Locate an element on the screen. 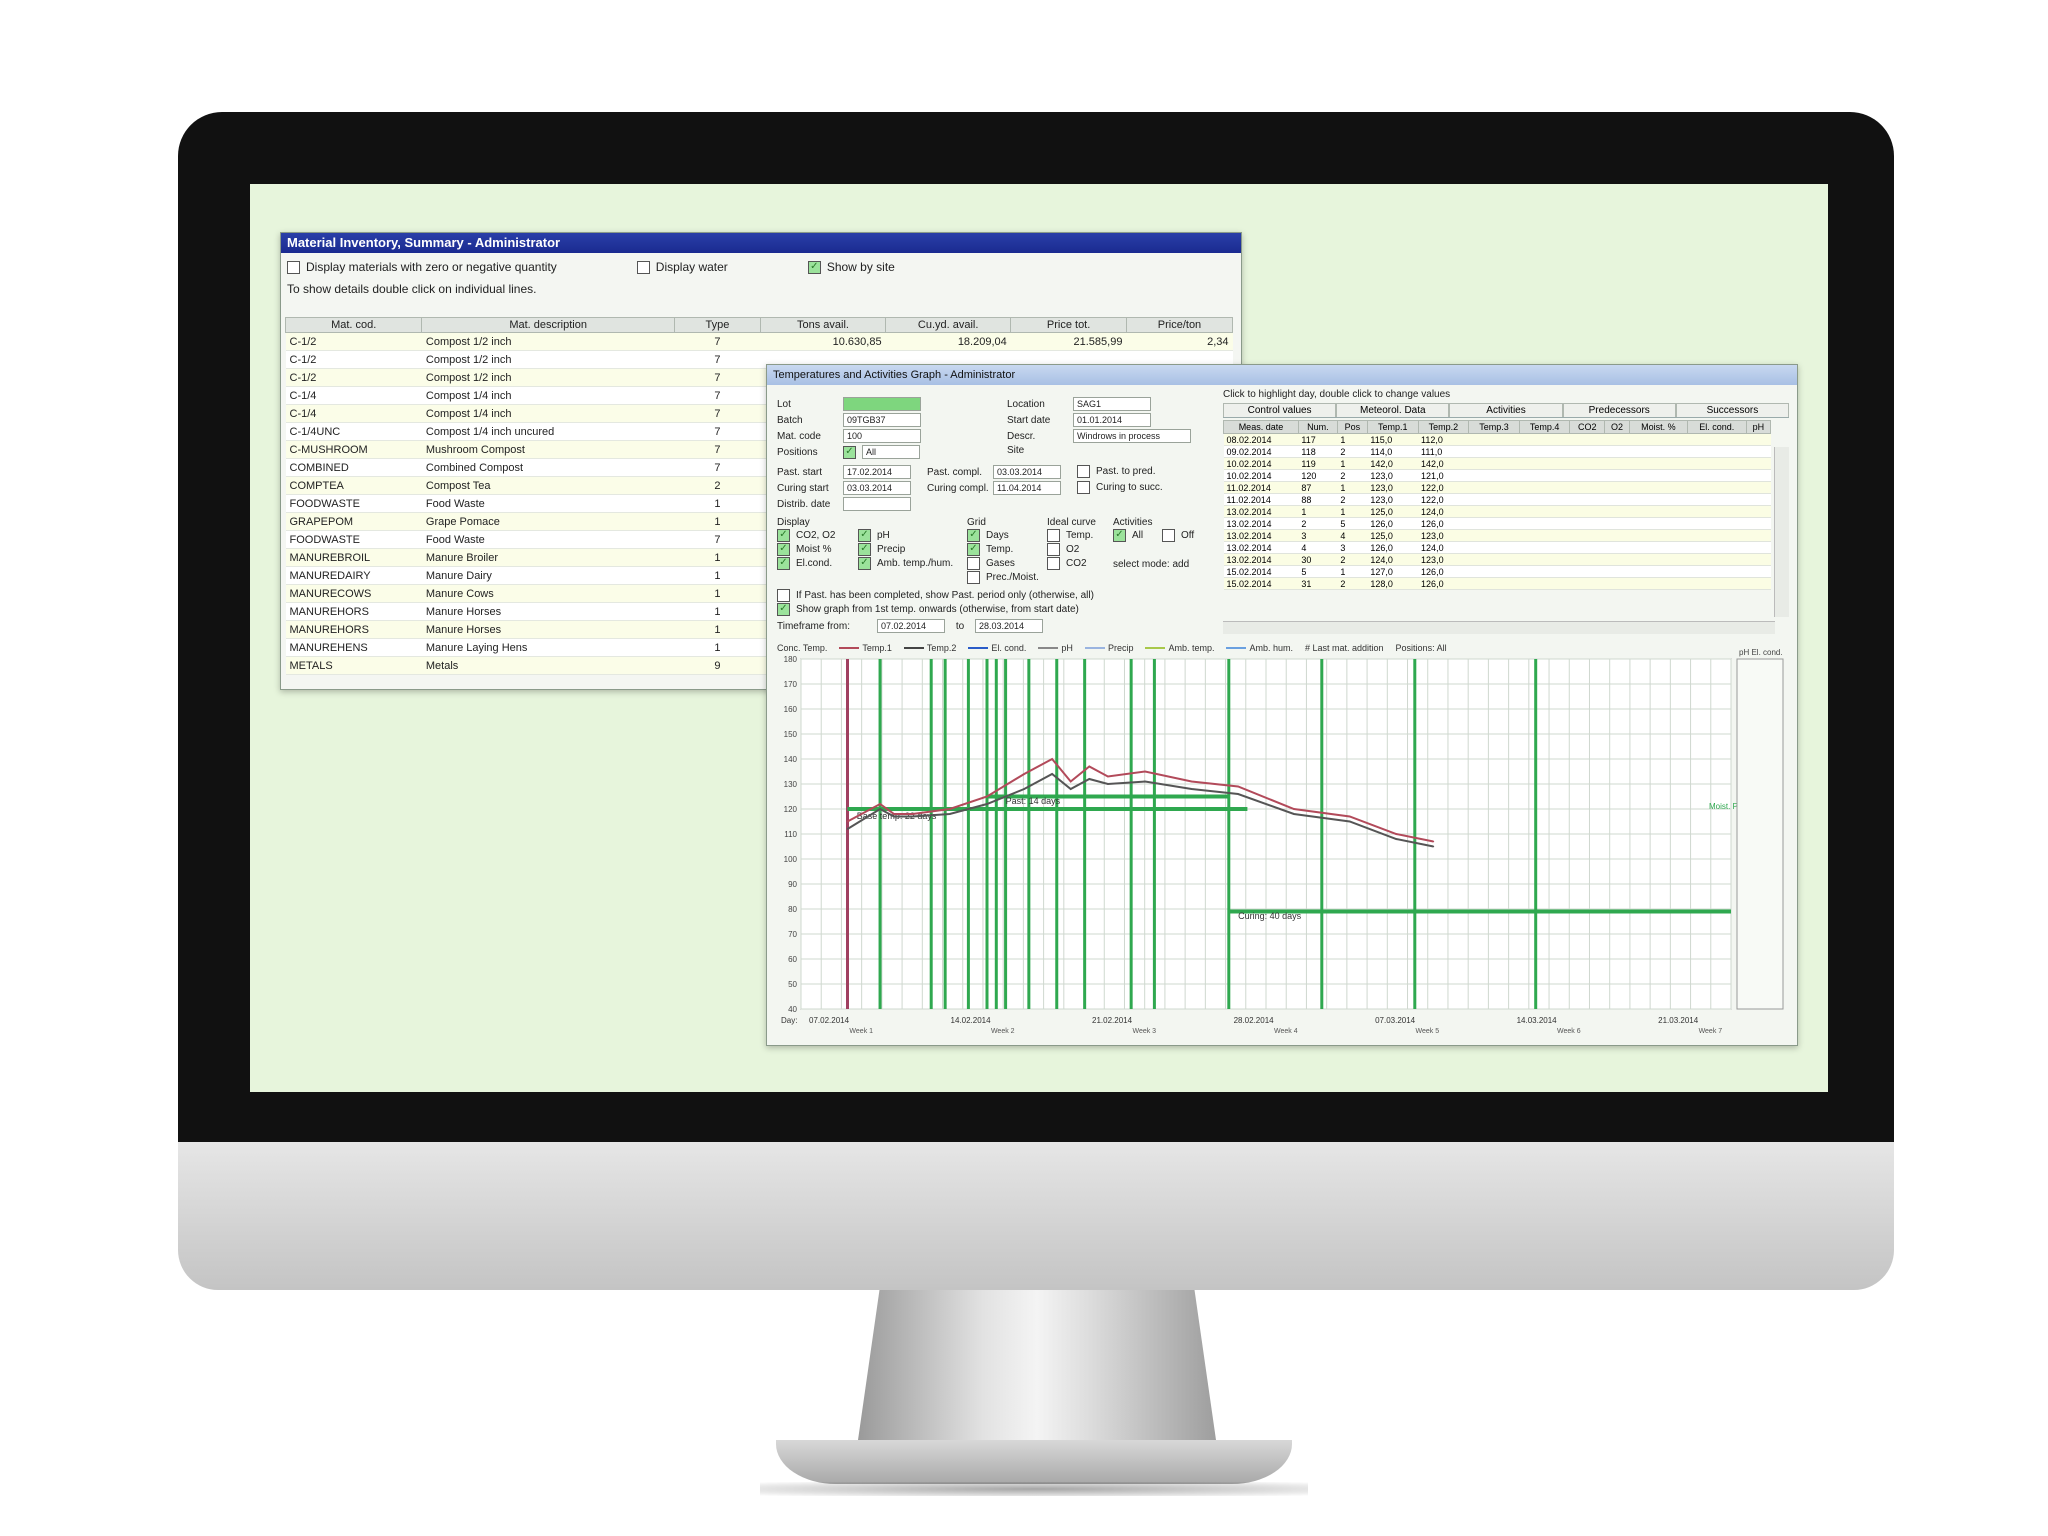 This screenshot has width=2048, height=1536. timeframe-from: 07.02.2014 is located at coordinates (911, 626).